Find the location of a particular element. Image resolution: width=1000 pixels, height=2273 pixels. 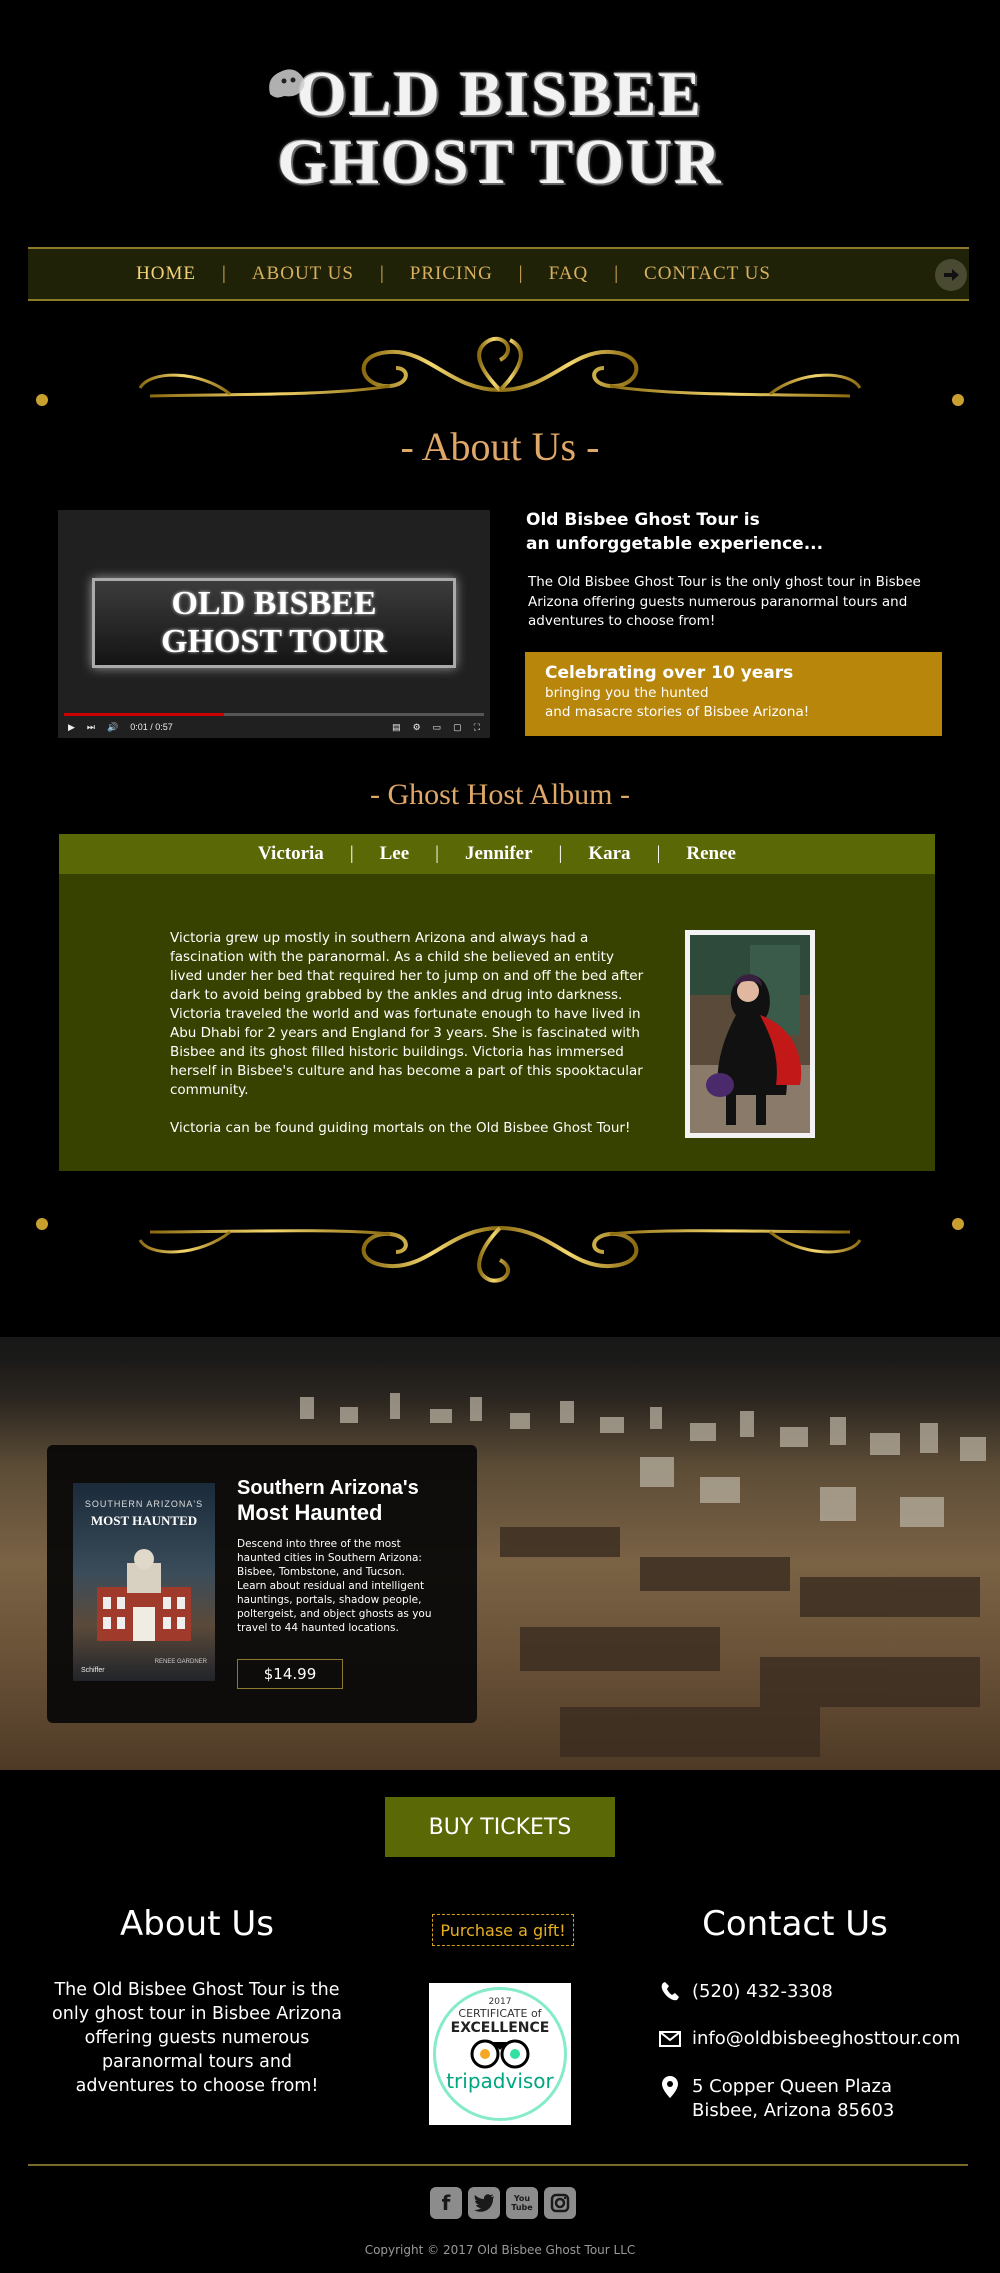

contact-email: info@oldbisbeeghosttour.com is located at coordinates (809, 2039).